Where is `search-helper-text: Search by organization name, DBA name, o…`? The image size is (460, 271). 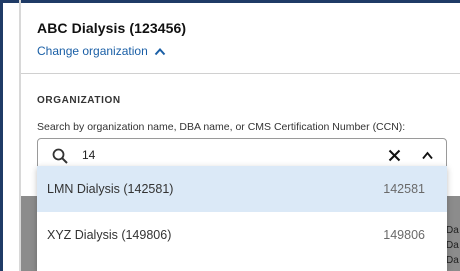 search-helper-text: Search by organization name, DBA name, o… is located at coordinates (221, 127).